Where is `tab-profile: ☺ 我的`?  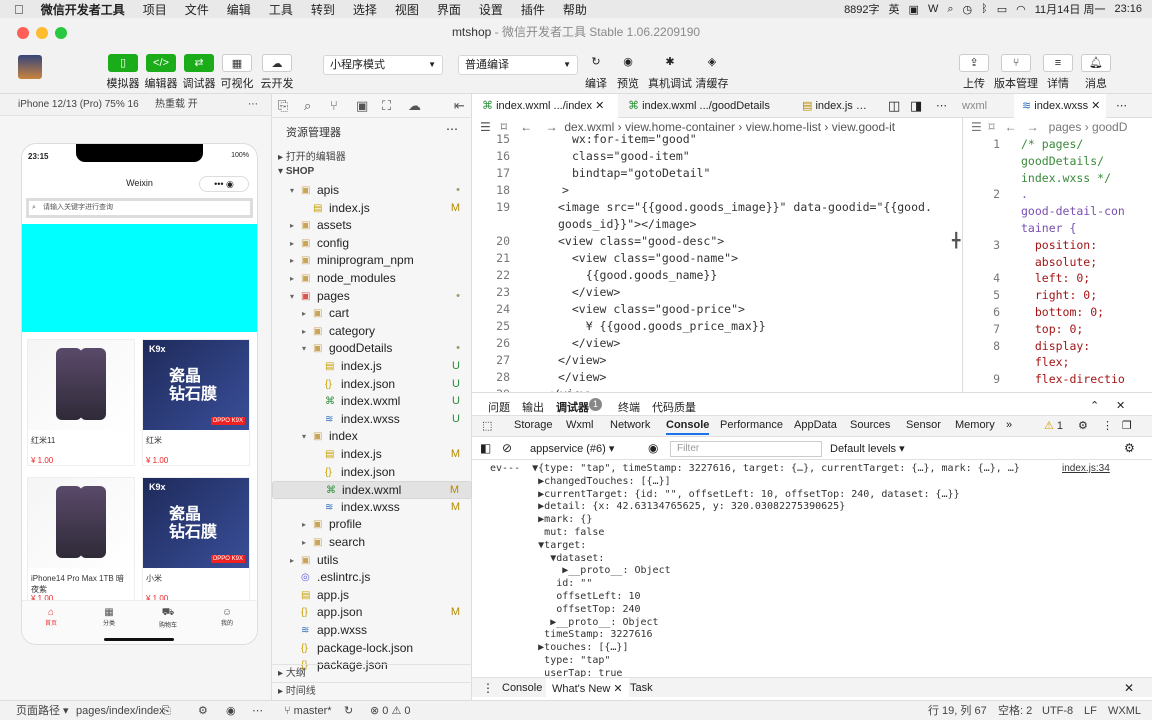 tab-profile: ☺ 我的 is located at coordinates (227, 617).